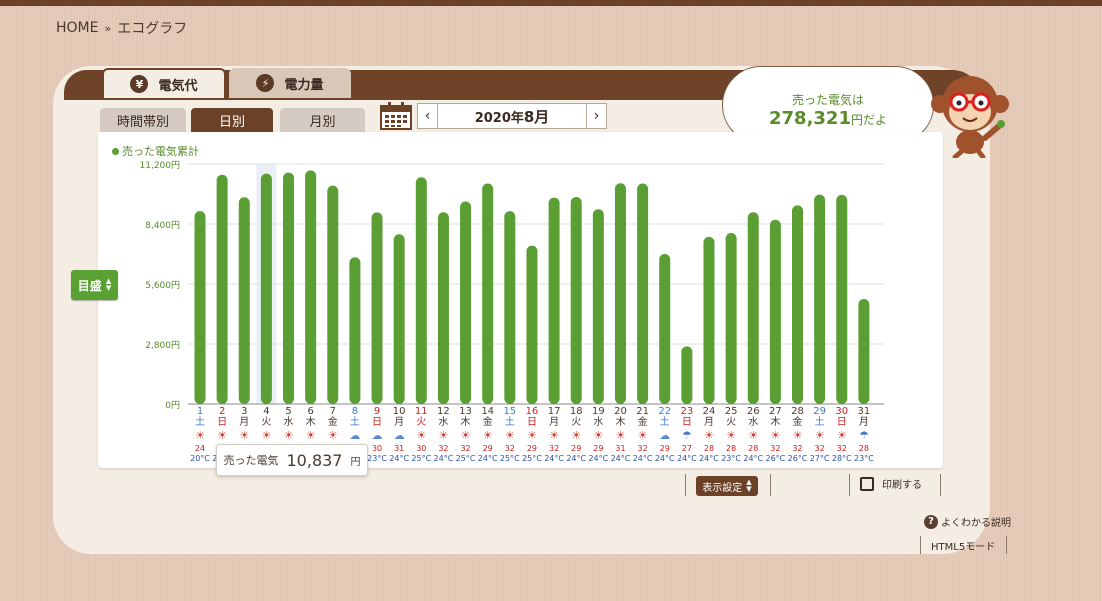 This screenshot has width=1102, height=601. Describe the element at coordinates (310, 417) in the screenshot. I see `x-tick-label: 6木` at that location.